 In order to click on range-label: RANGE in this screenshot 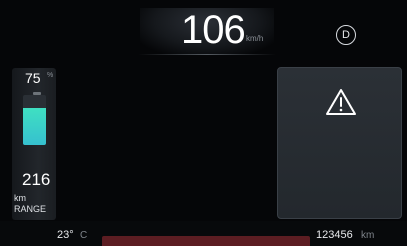, I will do `click(30, 209)`.